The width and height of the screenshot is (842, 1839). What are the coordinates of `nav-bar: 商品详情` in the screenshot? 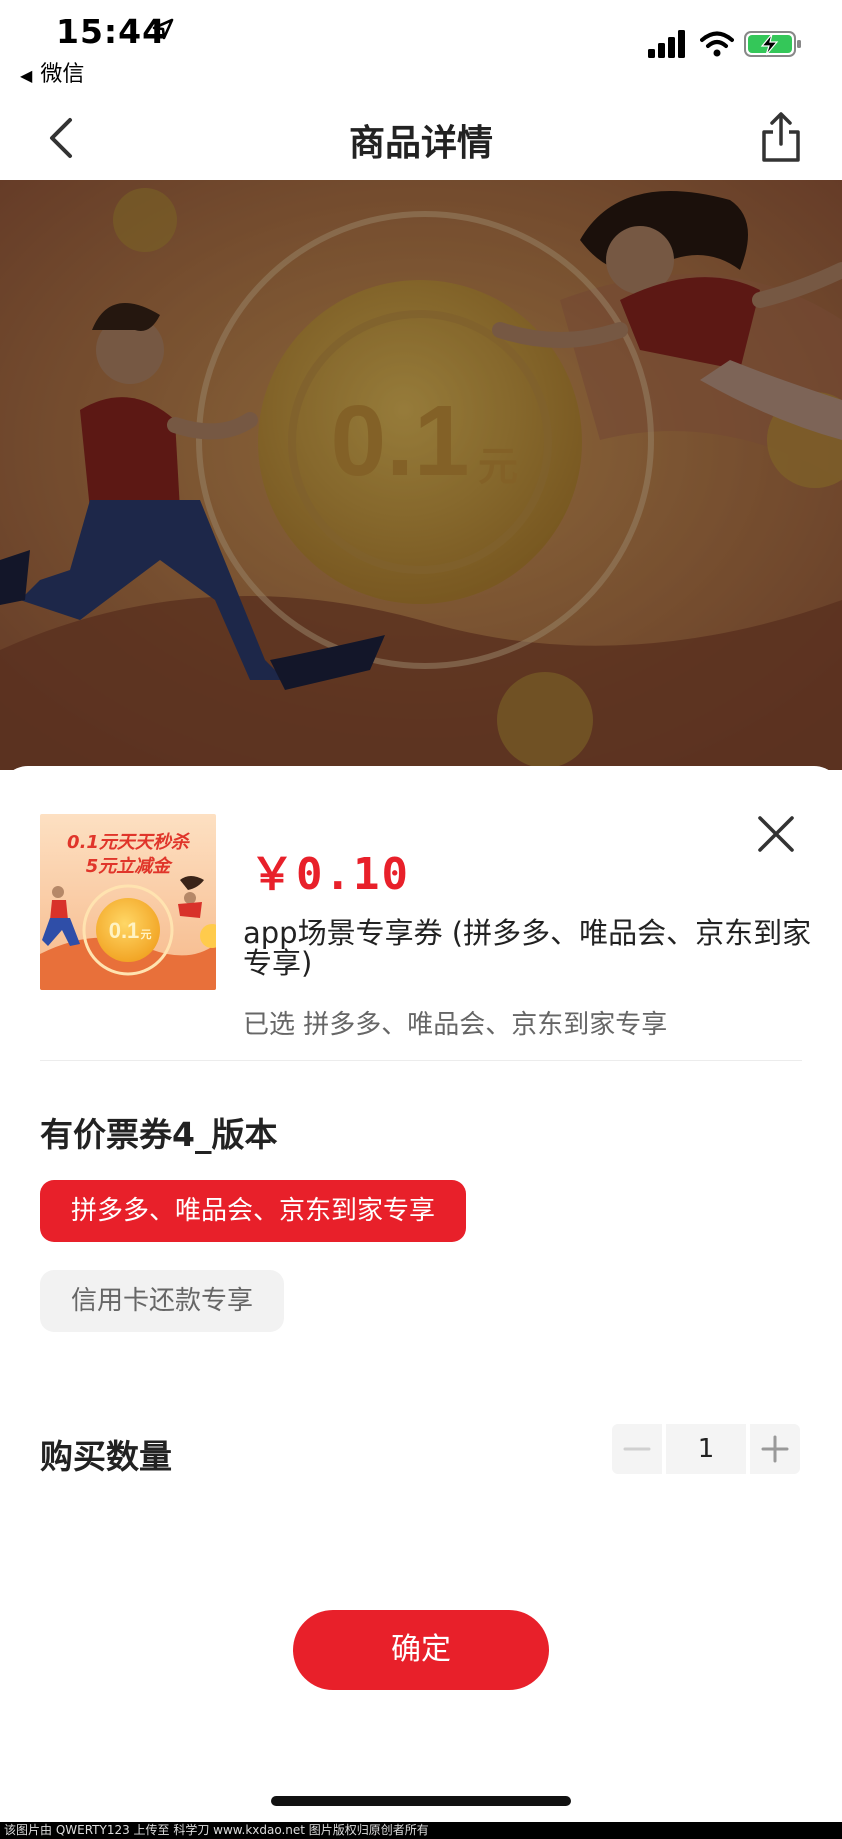 It's located at (421, 138).